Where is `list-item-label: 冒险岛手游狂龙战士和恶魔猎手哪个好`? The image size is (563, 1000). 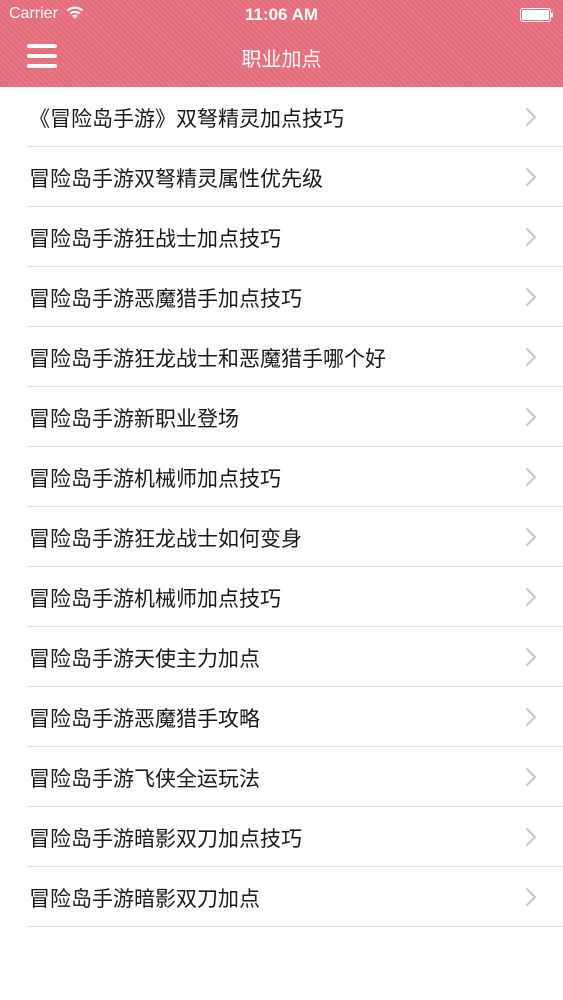 list-item-label: 冒险岛手游狂龙战士和恶魔猎手哪个好 is located at coordinates (207, 359).